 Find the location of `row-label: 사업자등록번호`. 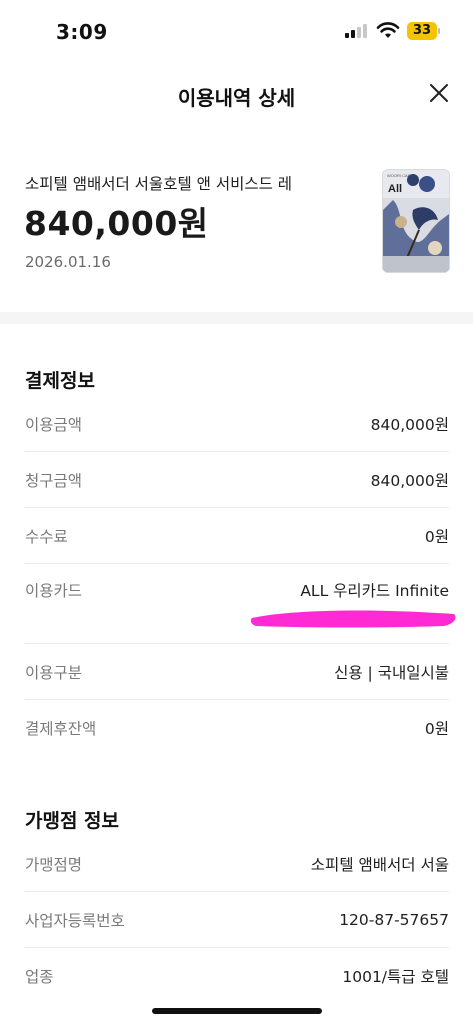

row-label: 사업자등록번호 is located at coordinates (75, 920).